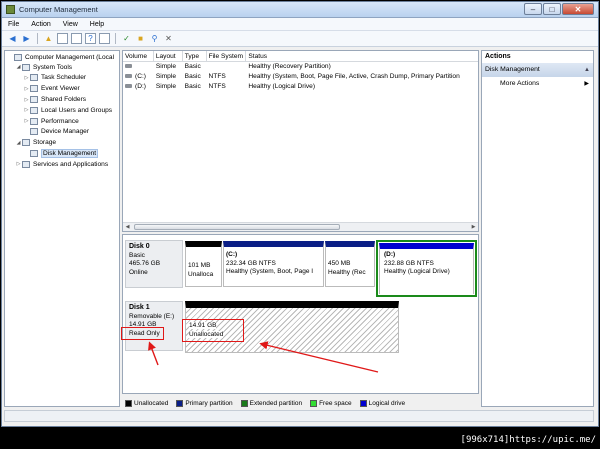 This screenshot has width=600, height=449. Describe the element at coordinates (153, 353) in the screenshot. I see `arrow-to-read-only` at that location.